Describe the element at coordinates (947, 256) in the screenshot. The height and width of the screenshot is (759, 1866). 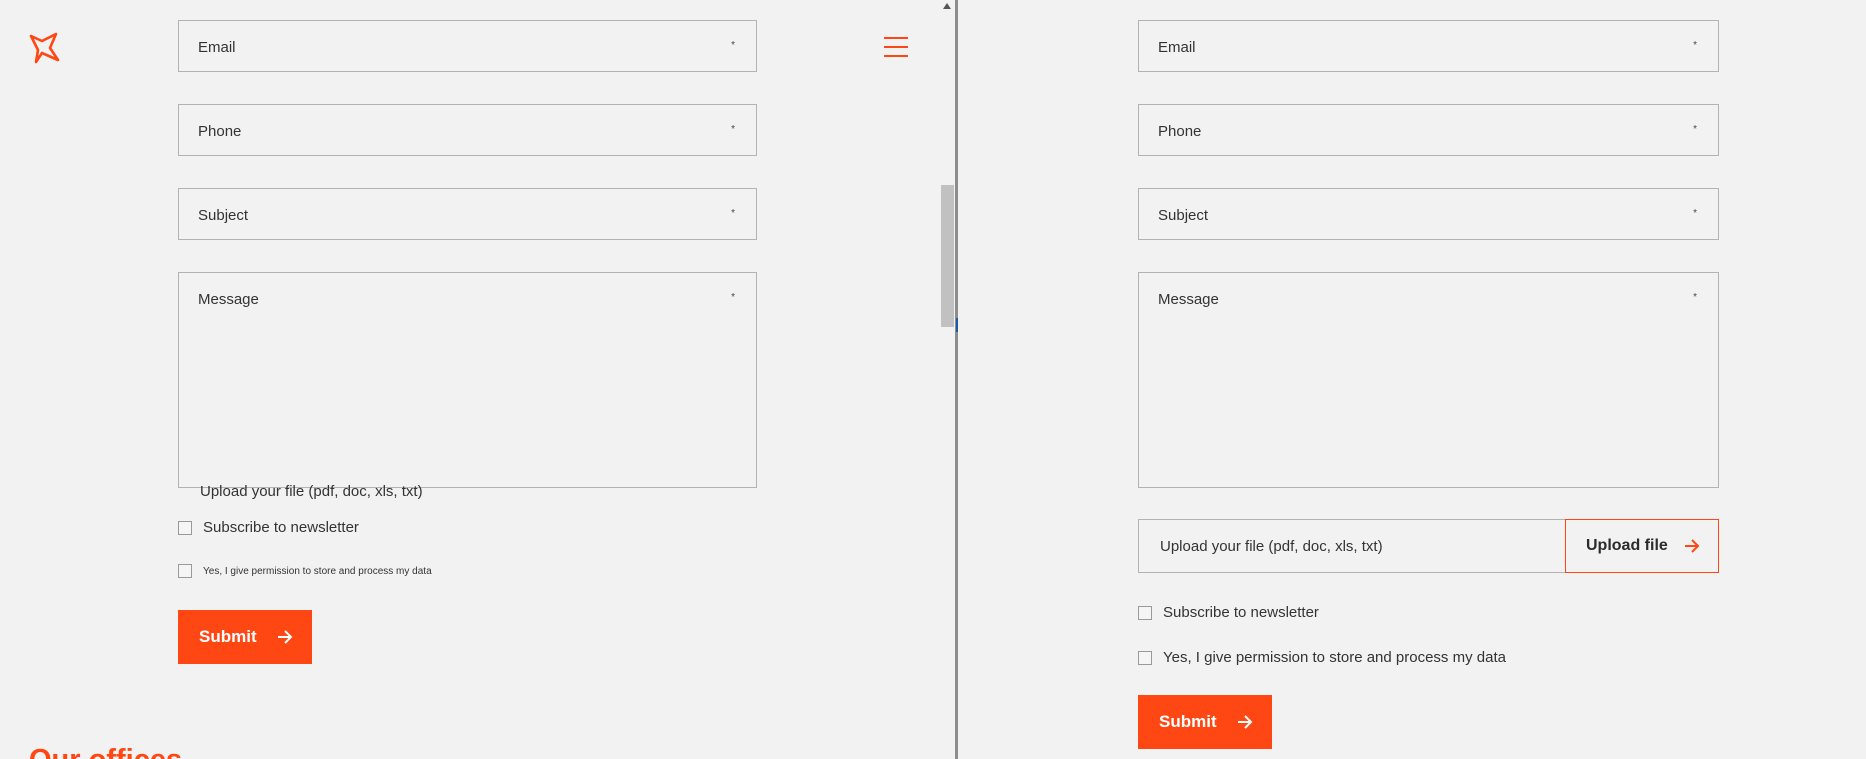
I see `scrollbar-thumb` at that location.